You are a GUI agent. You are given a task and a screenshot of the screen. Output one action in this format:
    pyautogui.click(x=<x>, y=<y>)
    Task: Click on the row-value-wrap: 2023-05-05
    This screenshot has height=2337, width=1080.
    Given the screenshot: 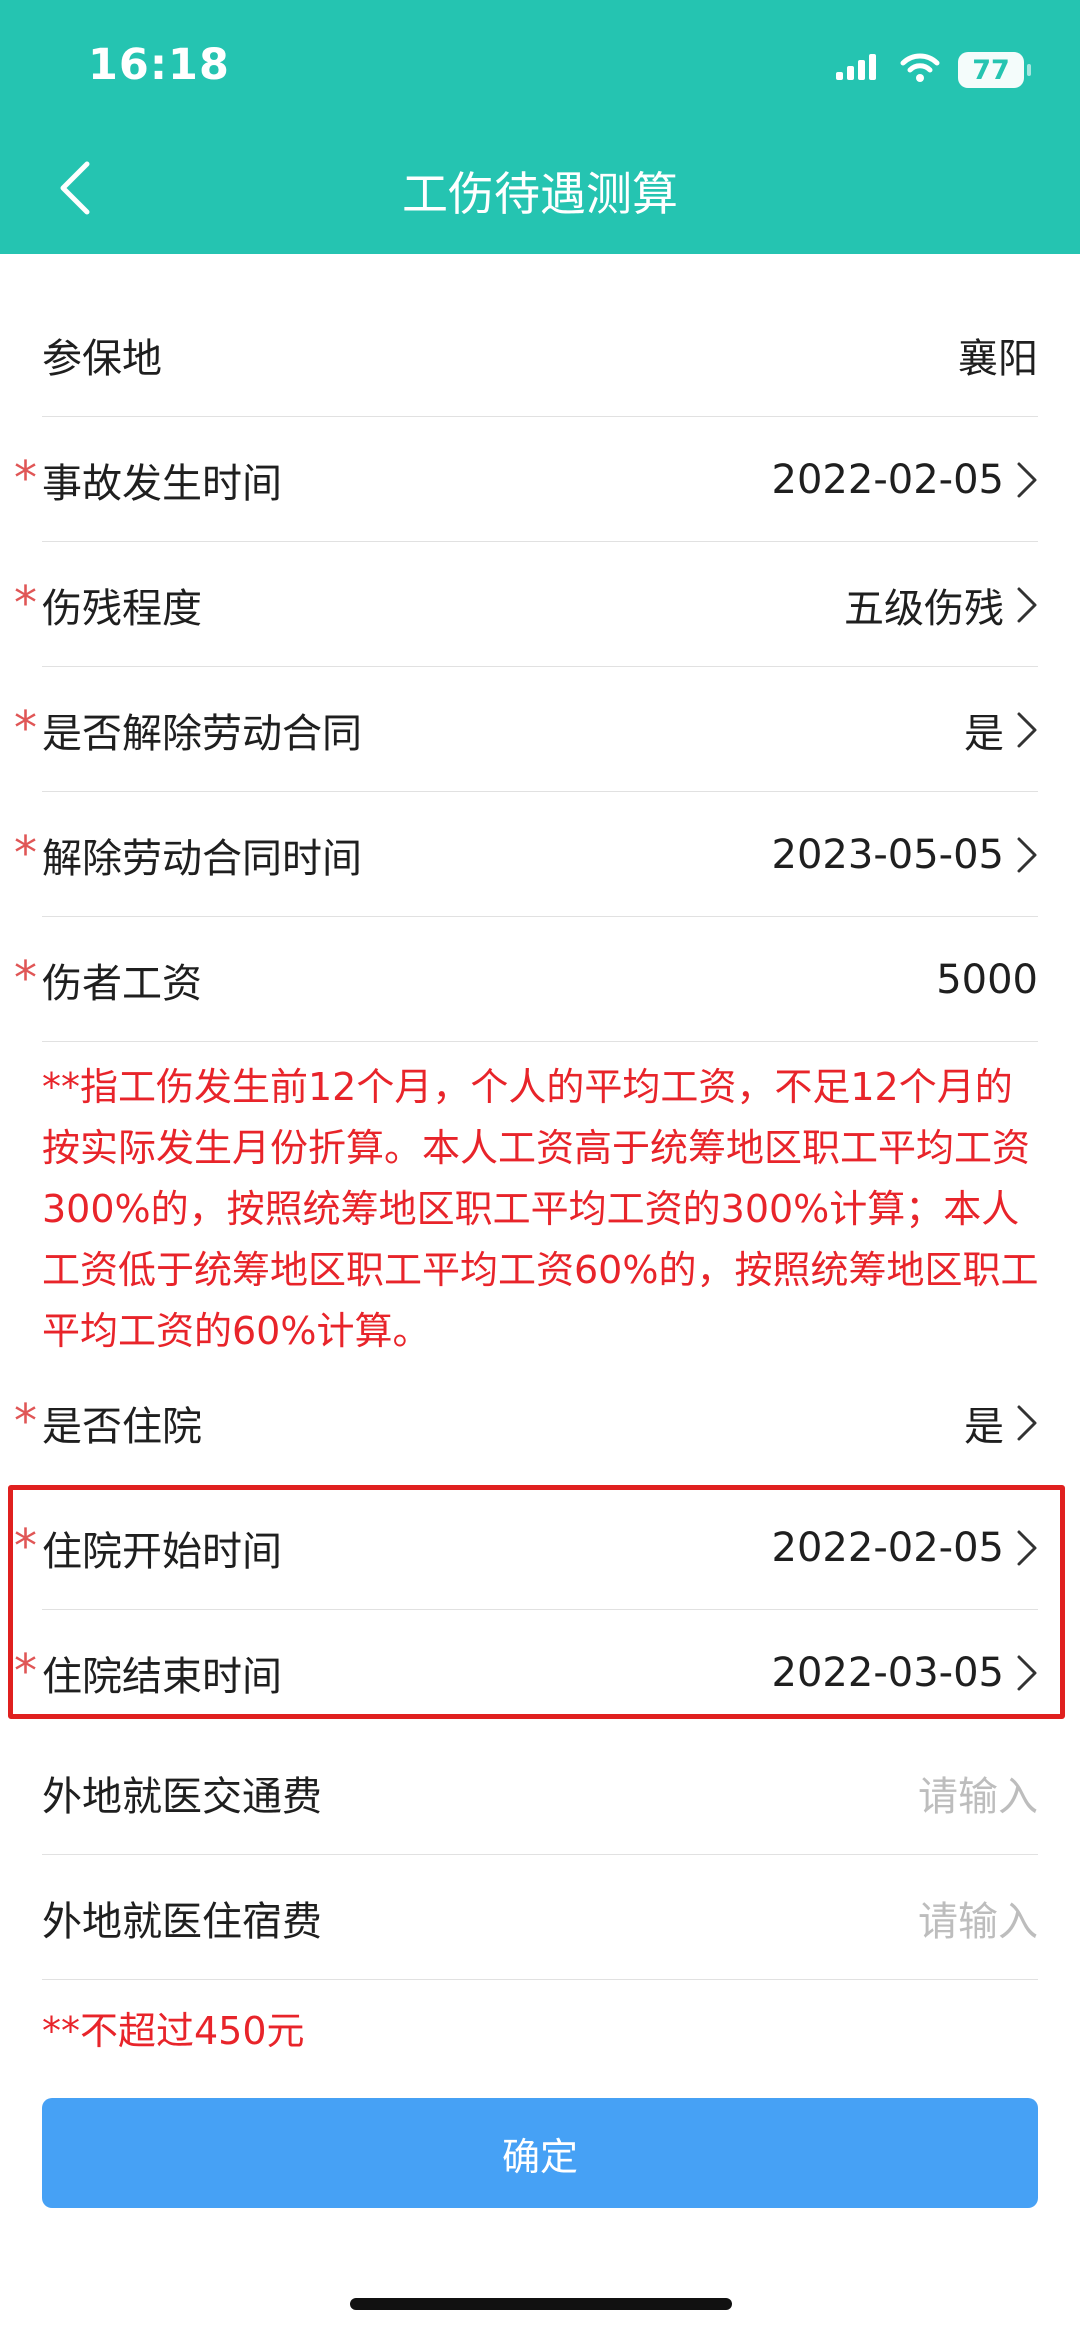 What is the action you would take?
    pyautogui.click(x=905, y=854)
    